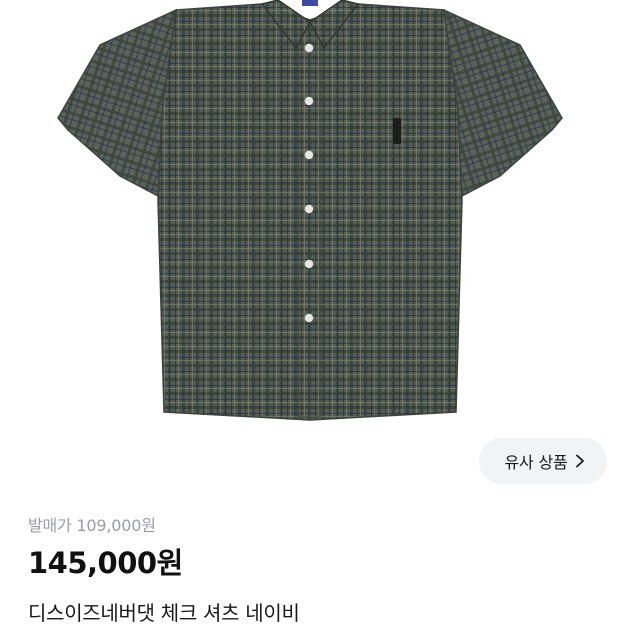 The image size is (620, 626). Describe the element at coordinates (536, 462) in the screenshot. I see `similar-products-label: 유사 상품` at that location.